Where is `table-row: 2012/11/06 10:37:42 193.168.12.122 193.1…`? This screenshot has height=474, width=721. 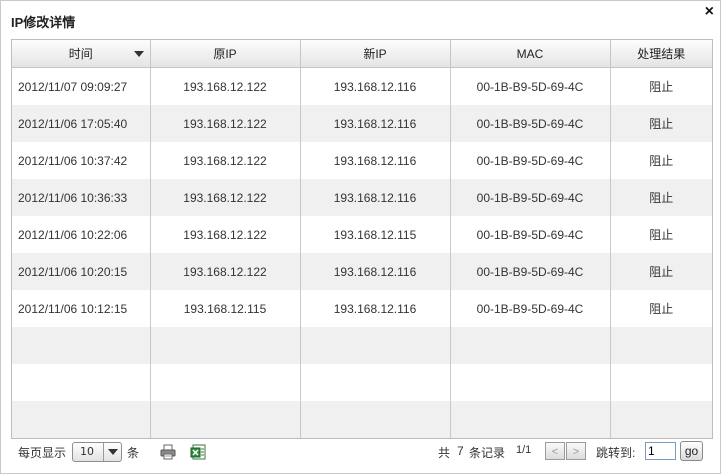
table-row: 2012/11/06 10:37:42 193.168.12.122 193.1… is located at coordinates (362, 160).